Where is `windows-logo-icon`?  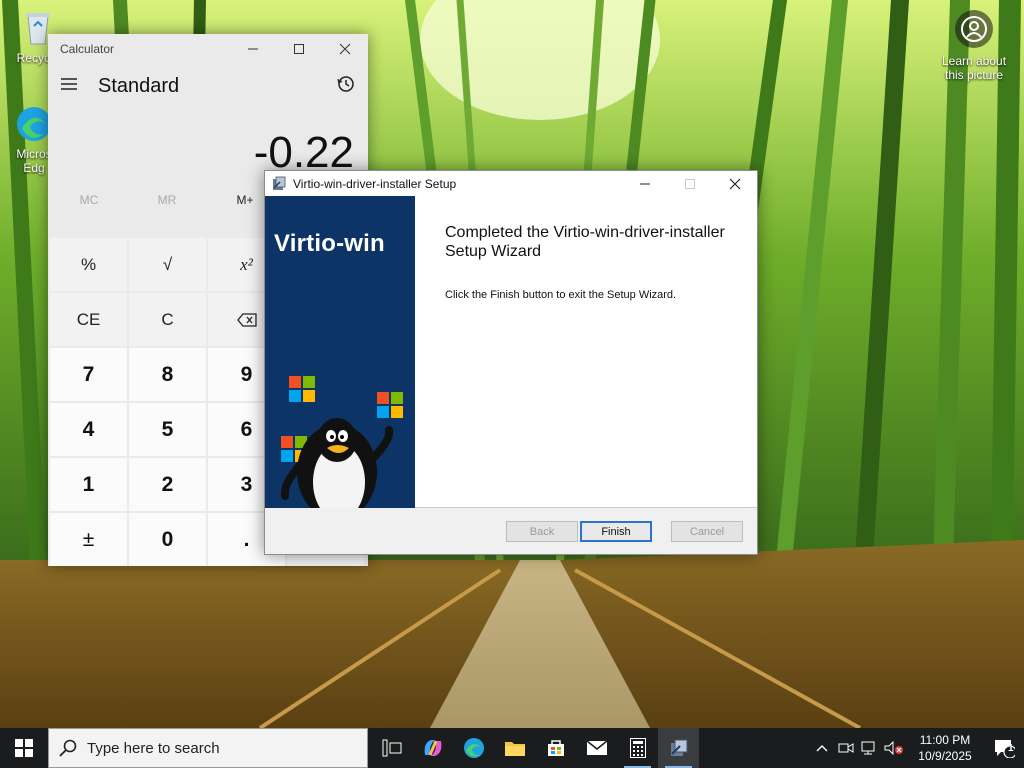 windows-logo-icon is located at coordinates (24, 748).